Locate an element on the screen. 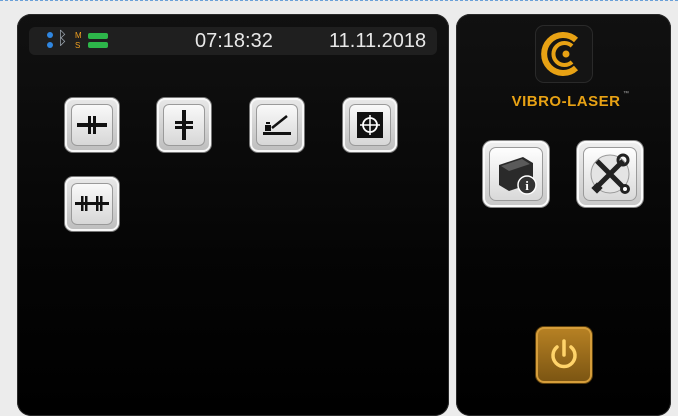  battery-level-icon is located at coordinates (98, 42).